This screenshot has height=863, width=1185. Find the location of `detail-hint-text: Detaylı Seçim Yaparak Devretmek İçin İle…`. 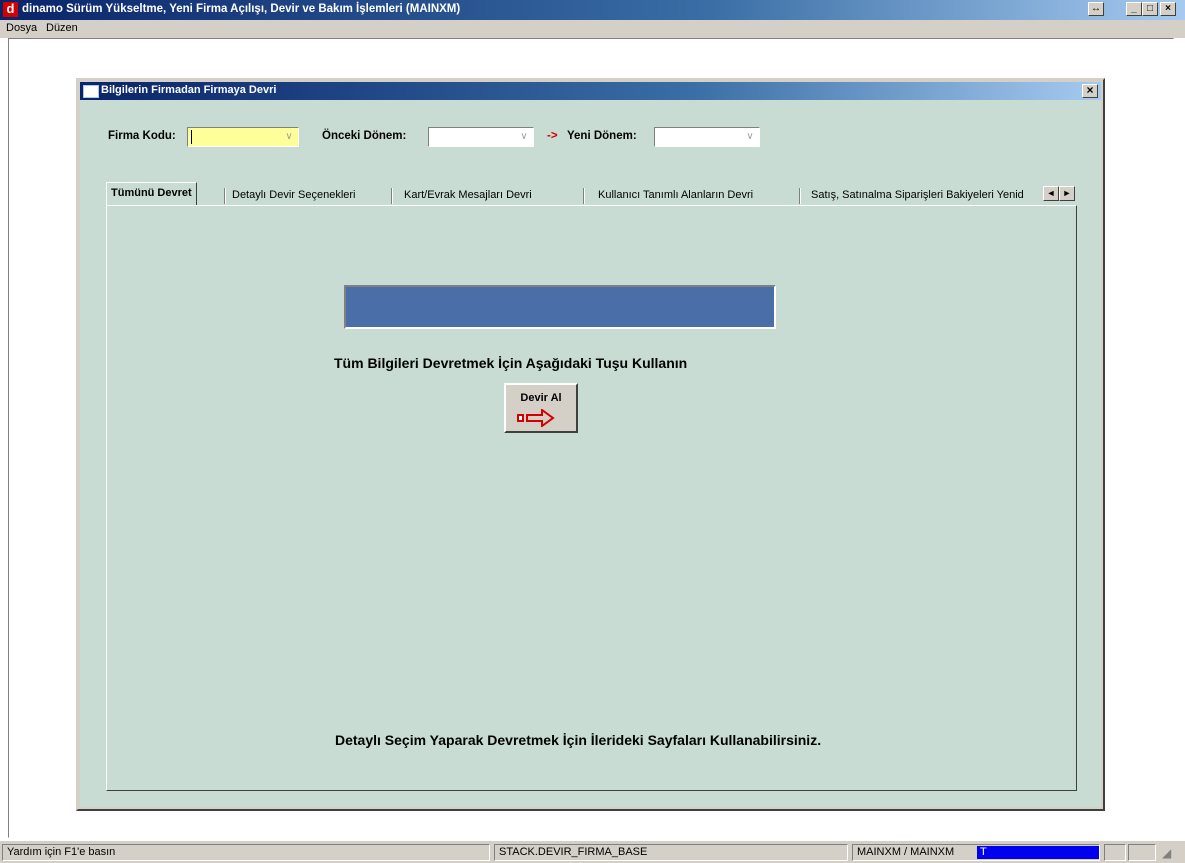

detail-hint-text: Detaylı Seçim Yaparak Devretmek İçin İle… is located at coordinates (578, 740).